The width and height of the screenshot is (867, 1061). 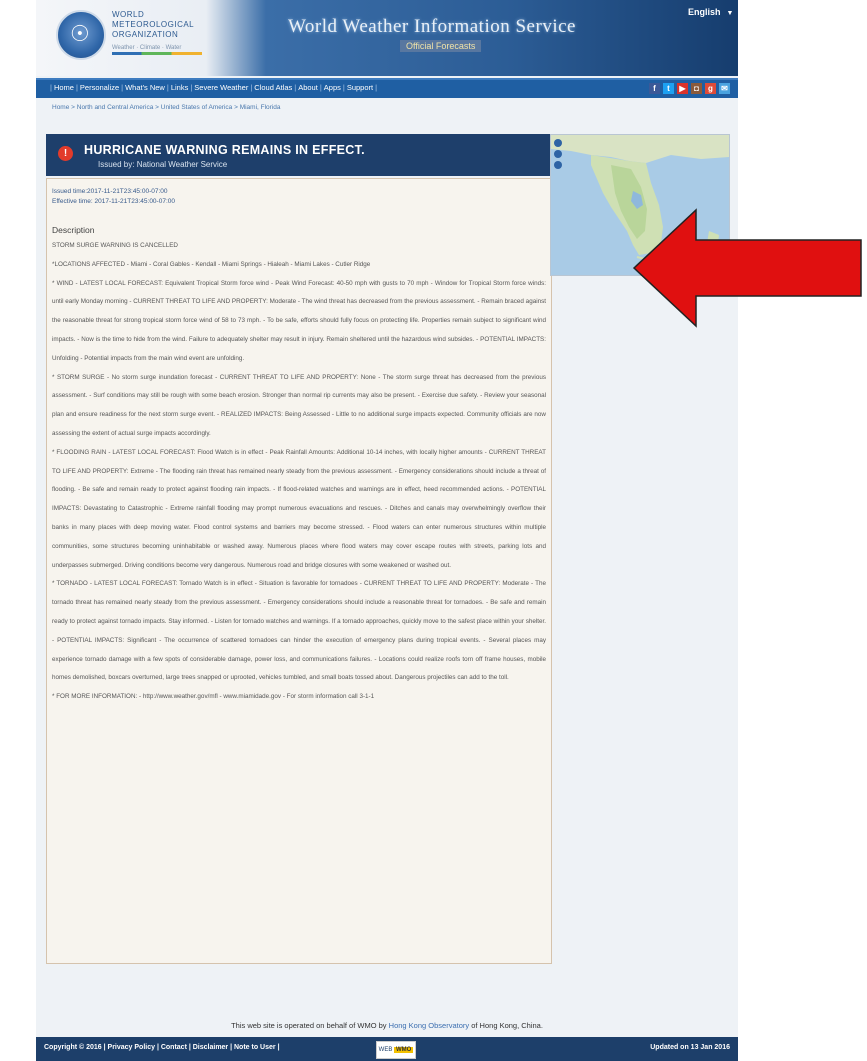 What do you see at coordinates (730, 13) in the screenshot?
I see `chevron-down-icon: ▼` at bounding box center [730, 13].